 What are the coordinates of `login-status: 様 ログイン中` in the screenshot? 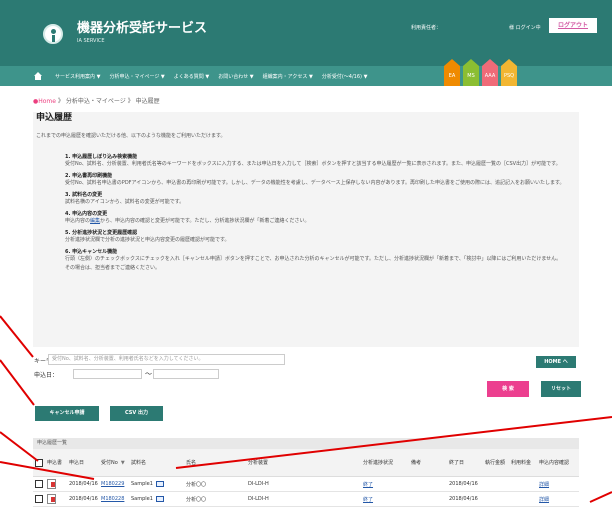 It's located at (525, 28).